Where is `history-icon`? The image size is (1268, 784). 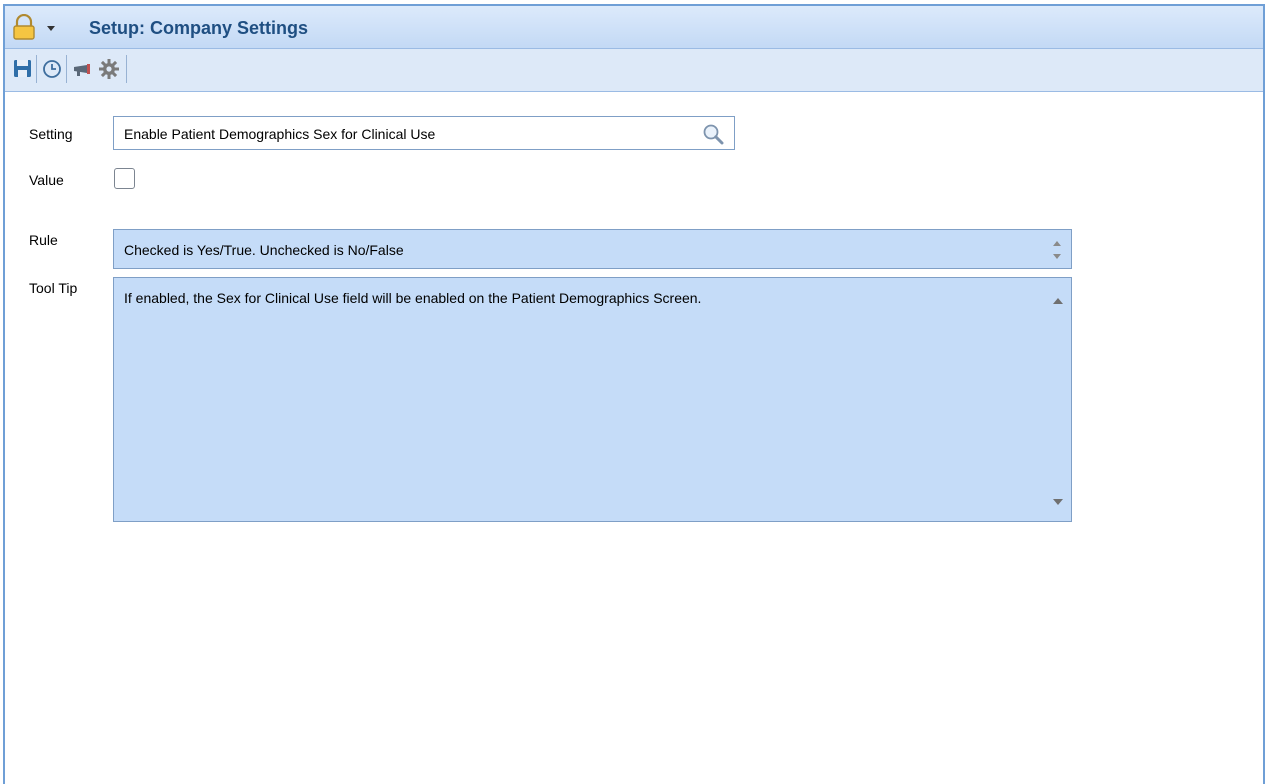 history-icon is located at coordinates (52, 69).